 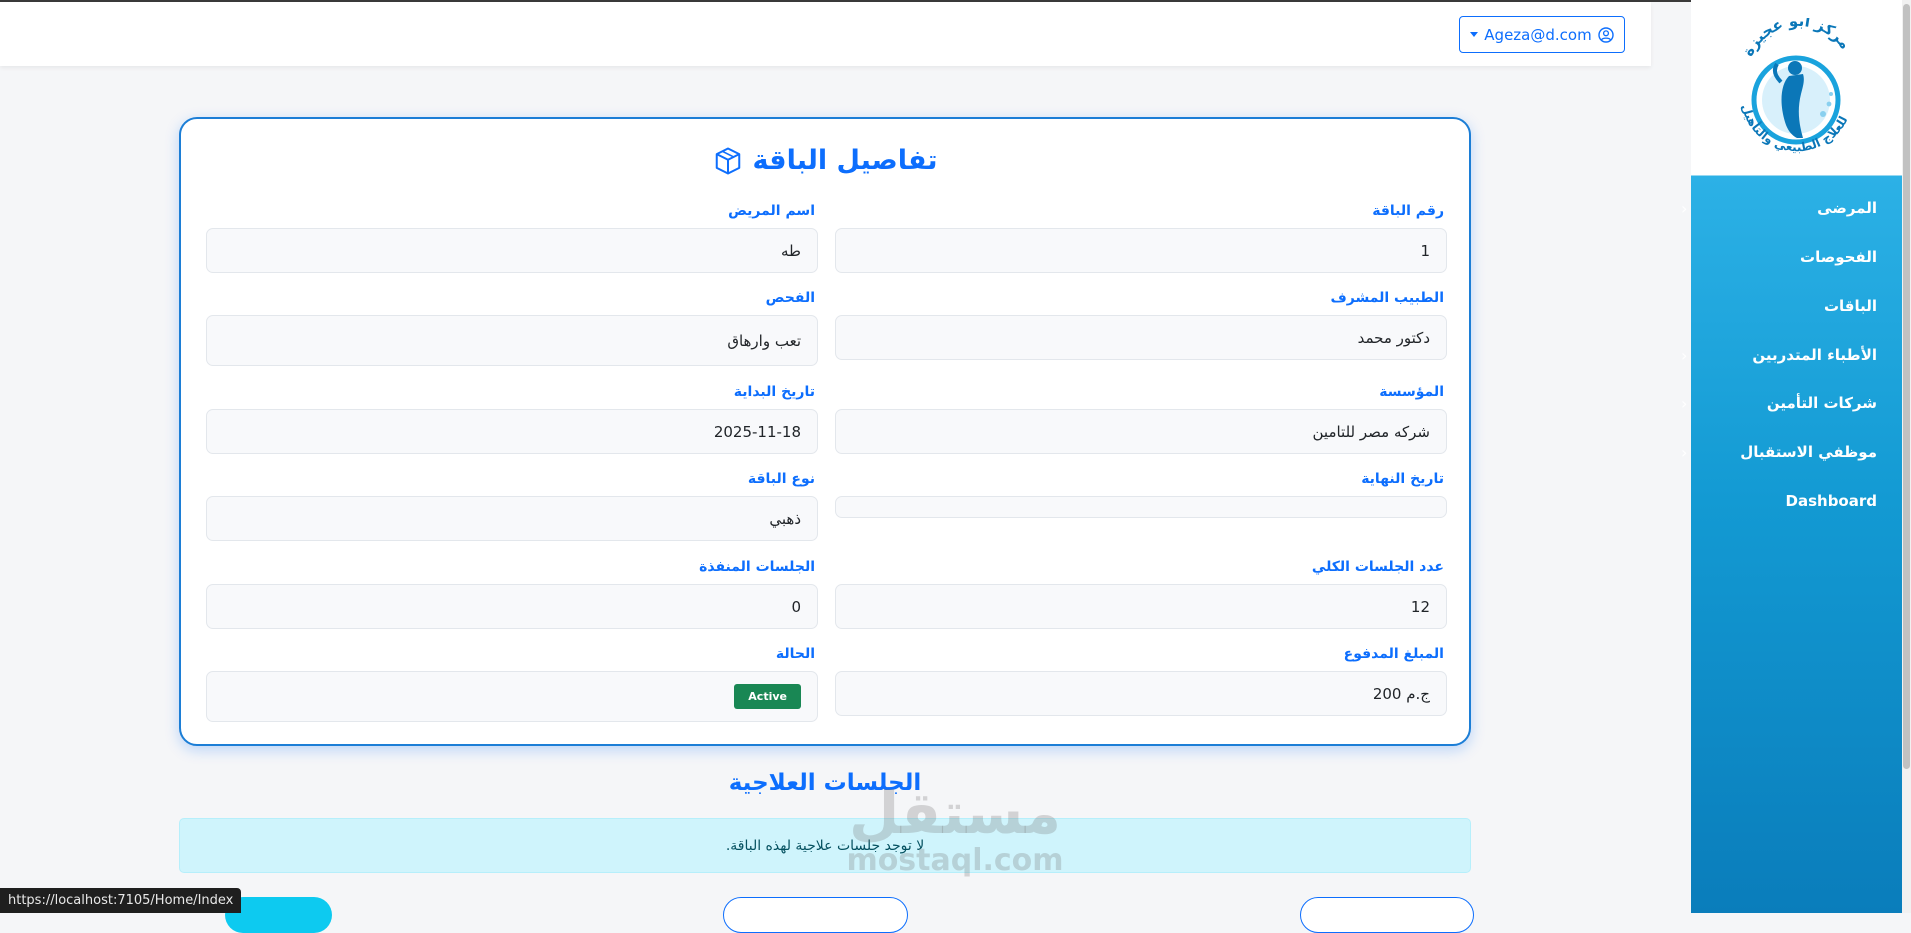 I want to click on status-label: الحالة, so click(x=795, y=654).